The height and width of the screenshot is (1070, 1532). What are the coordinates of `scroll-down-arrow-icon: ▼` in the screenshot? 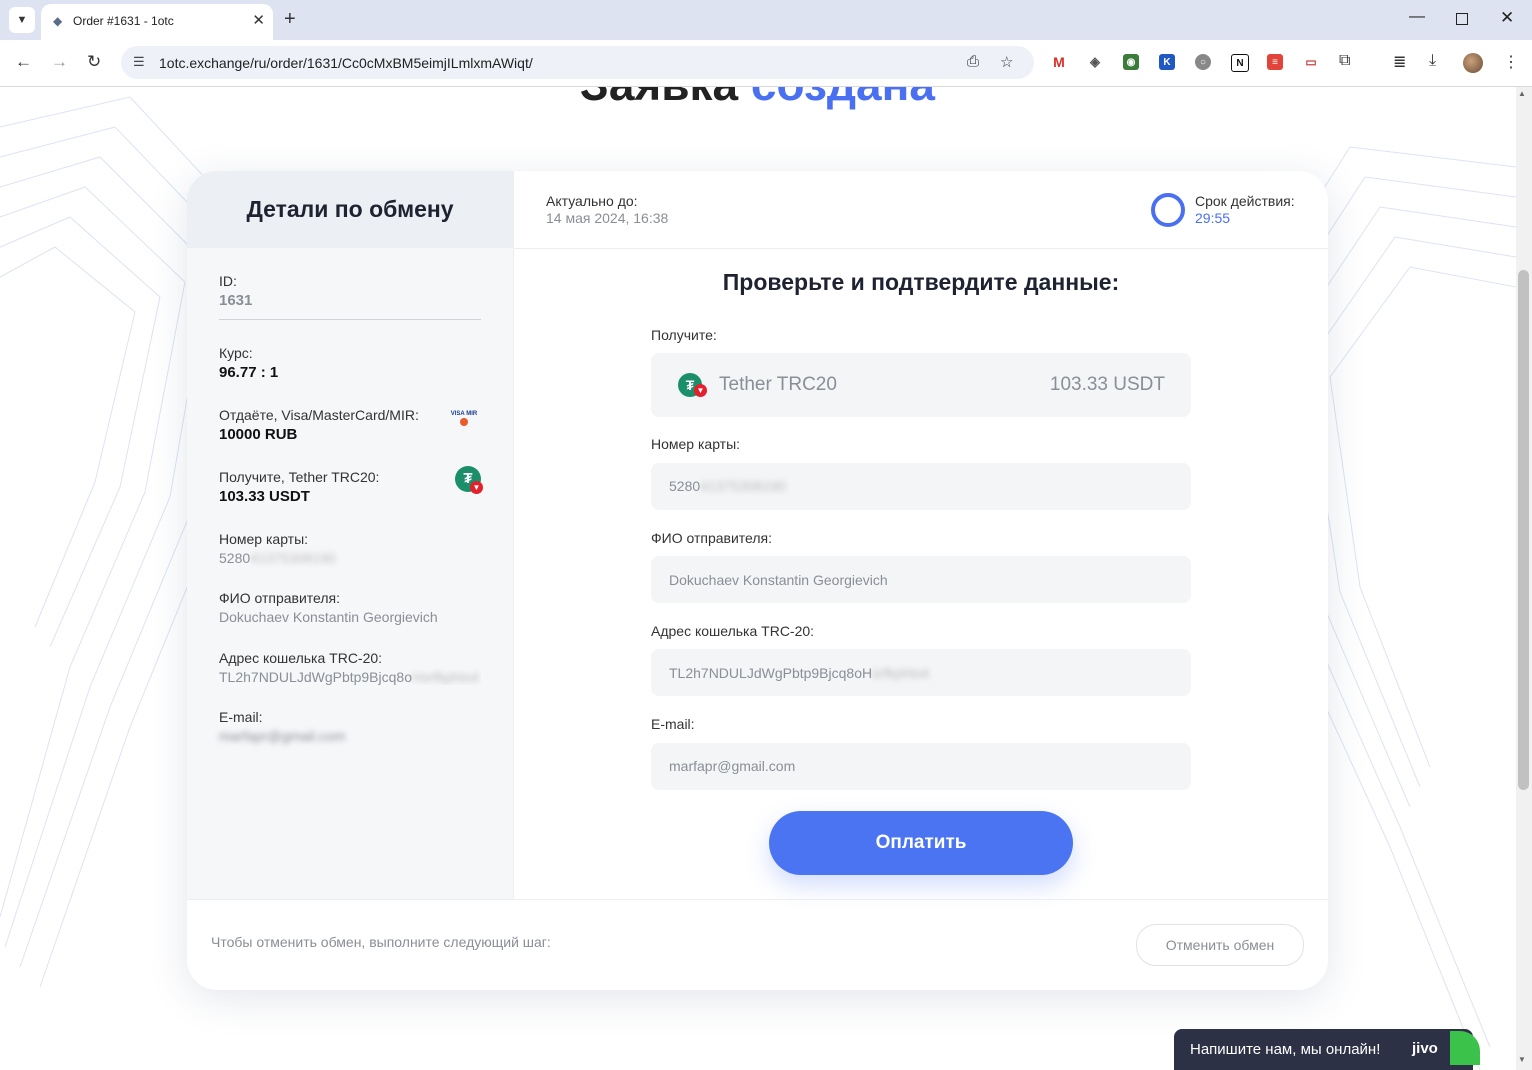 It's located at (1522, 1059).